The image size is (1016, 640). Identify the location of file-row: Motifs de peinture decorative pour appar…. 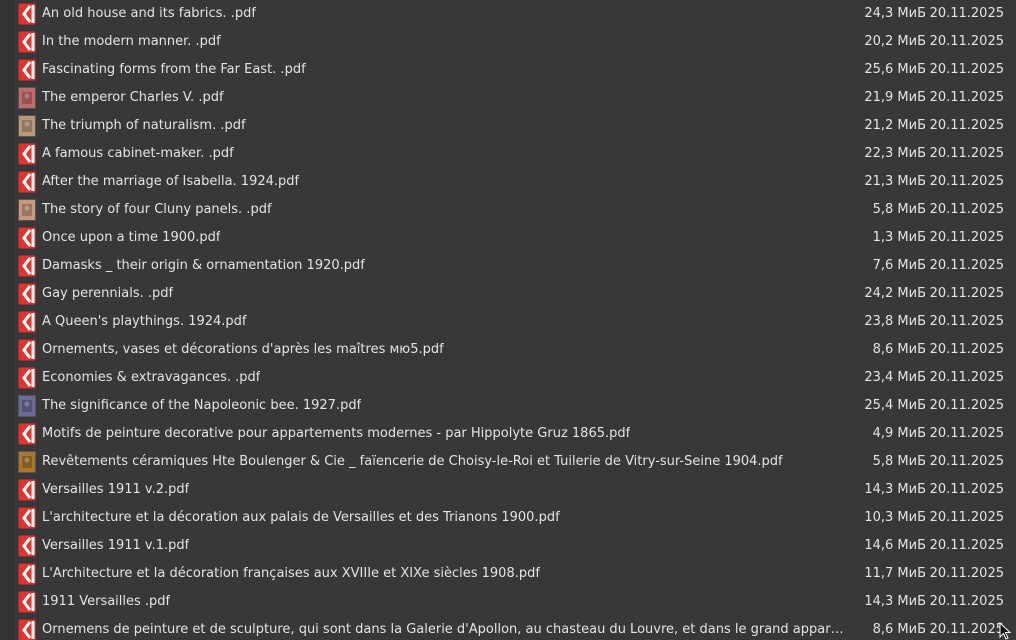
(515, 434).